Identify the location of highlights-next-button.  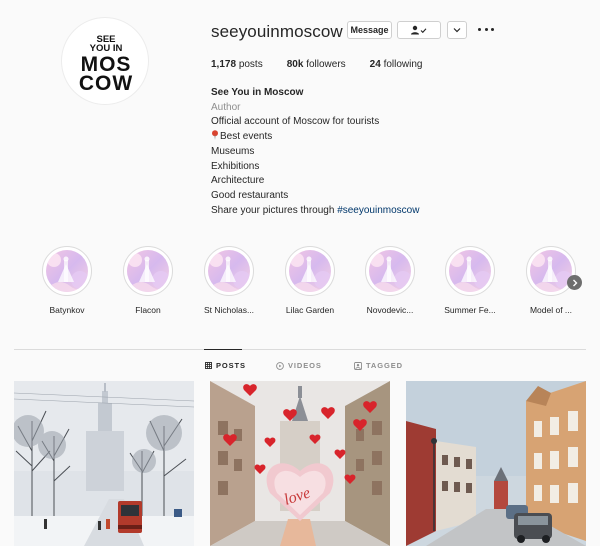
(574, 282).